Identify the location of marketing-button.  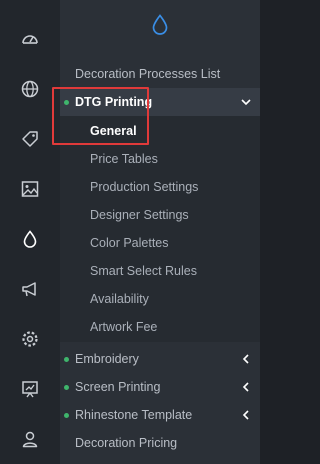
(30, 289).